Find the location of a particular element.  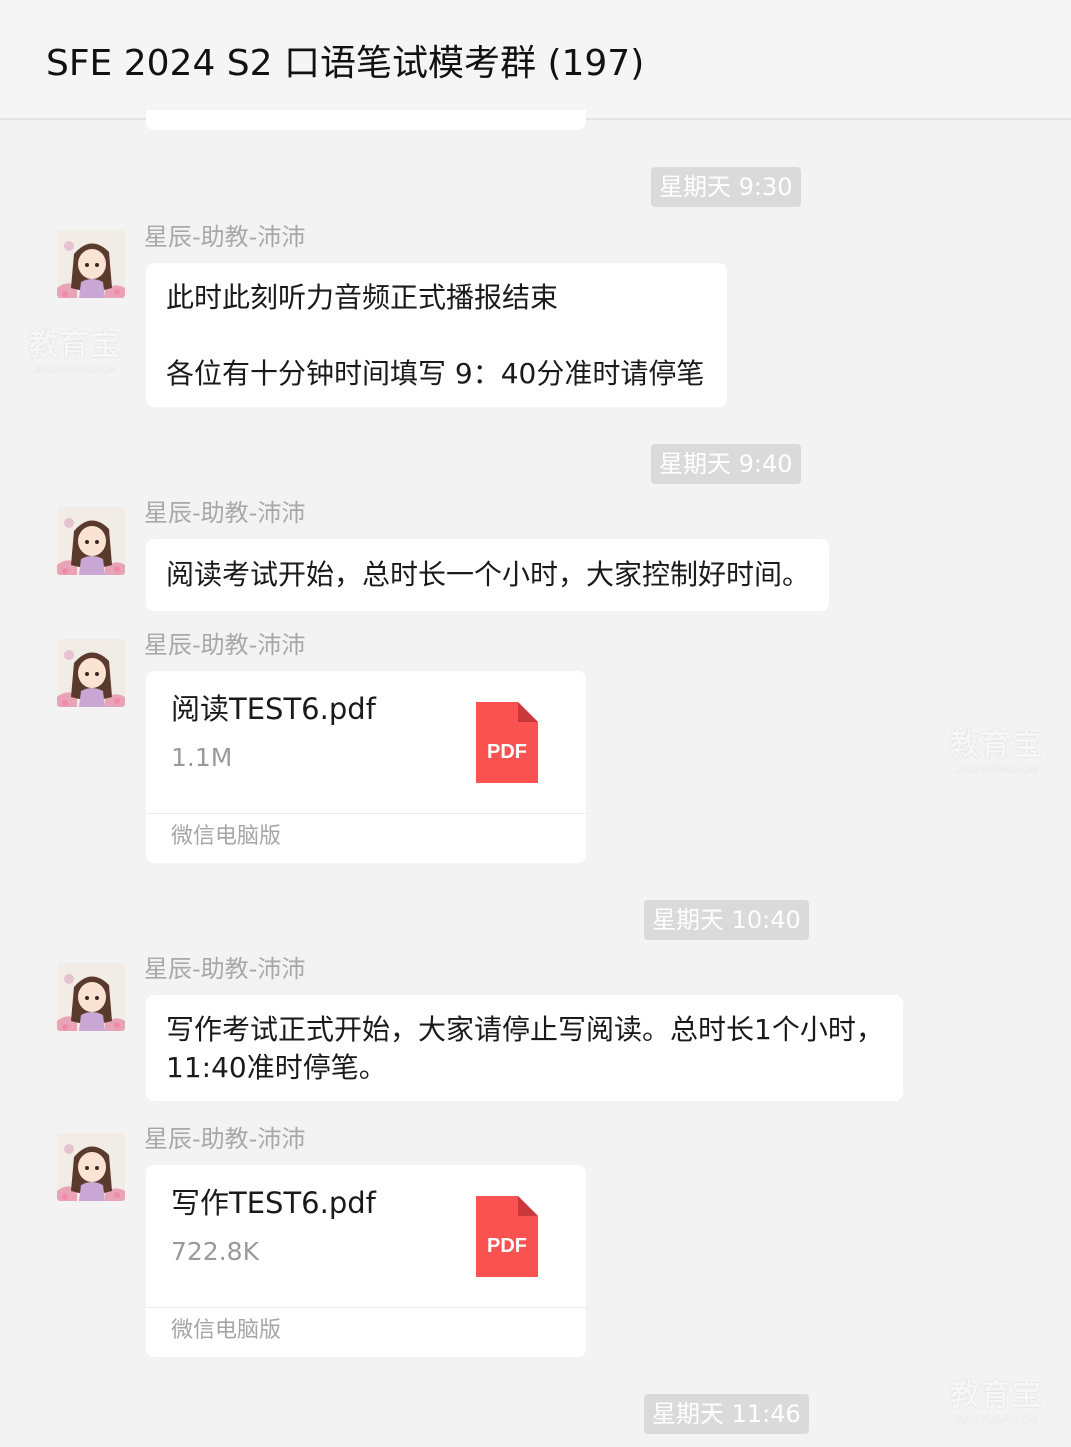

message-bubble: 阅读考试开始，总时长一个小时，大家控制好时间。 is located at coordinates (487, 575).